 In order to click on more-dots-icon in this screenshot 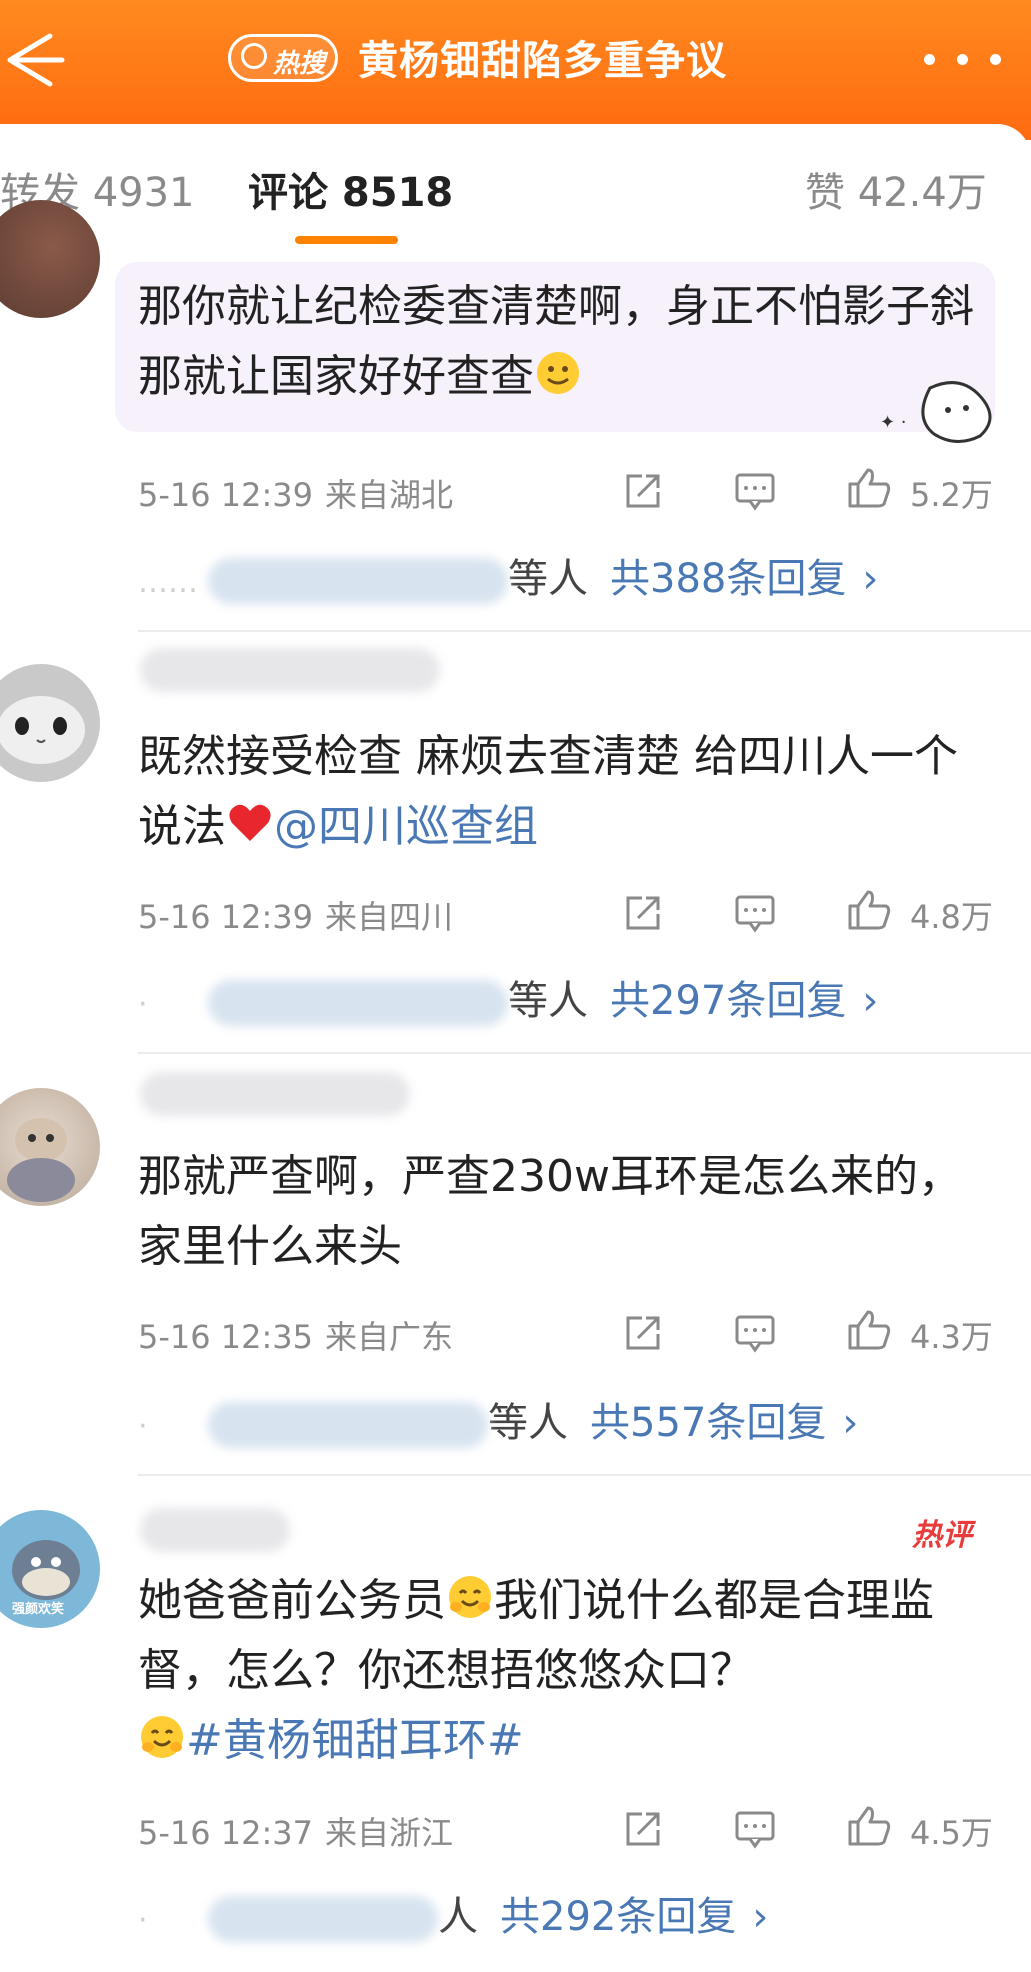, I will do `click(974, 58)`.